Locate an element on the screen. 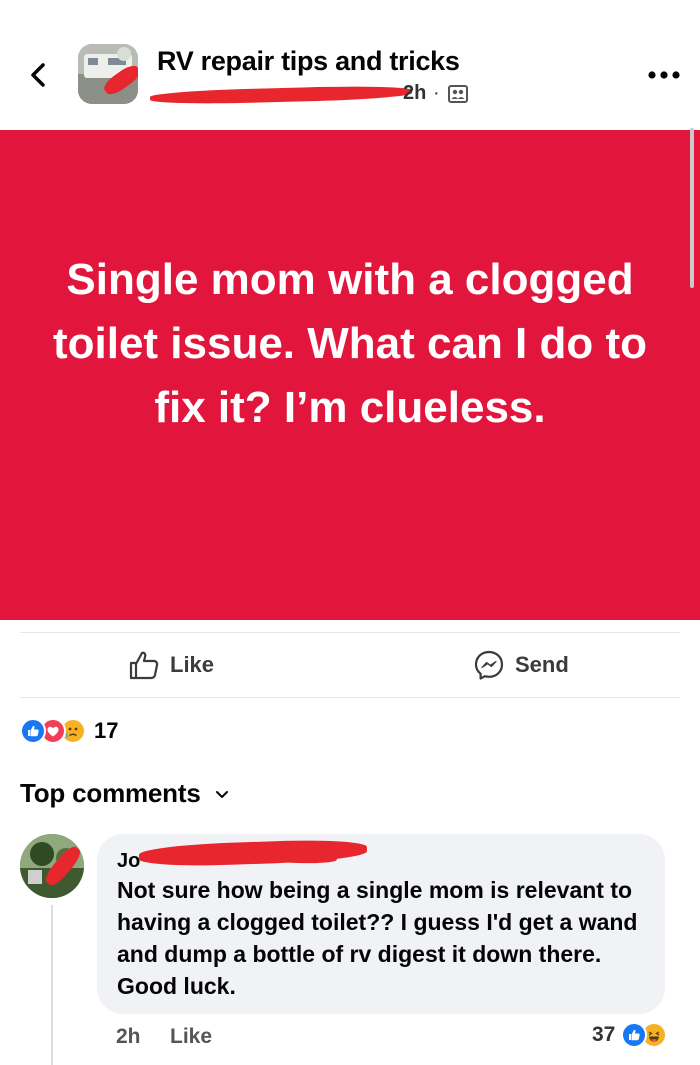  send-button: Send is located at coordinates (521, 665).